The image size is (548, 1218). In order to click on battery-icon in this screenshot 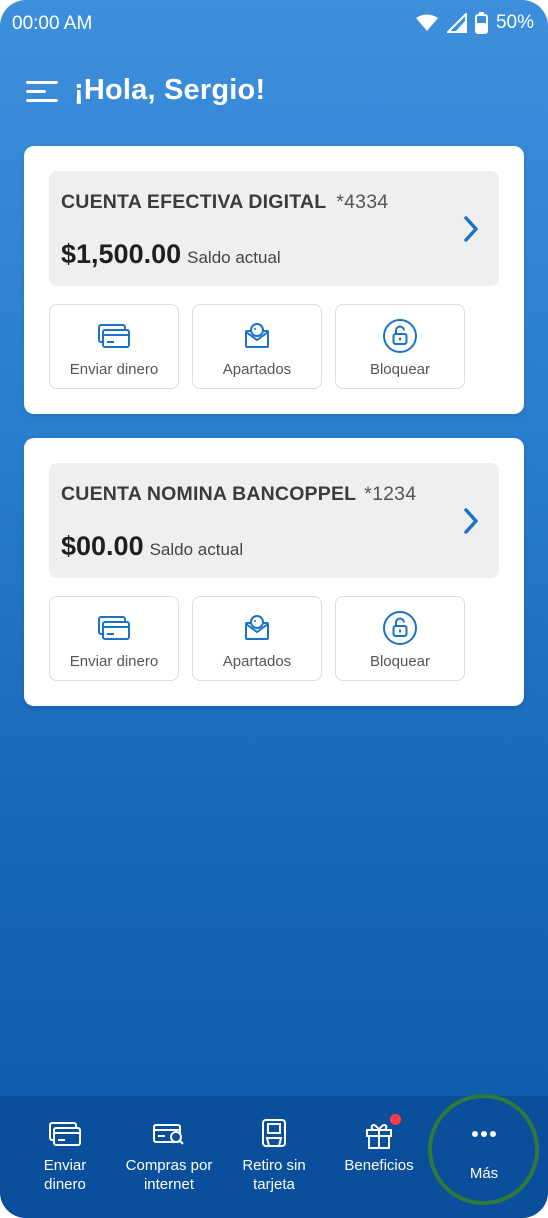, I will do `click(481, 23)`.